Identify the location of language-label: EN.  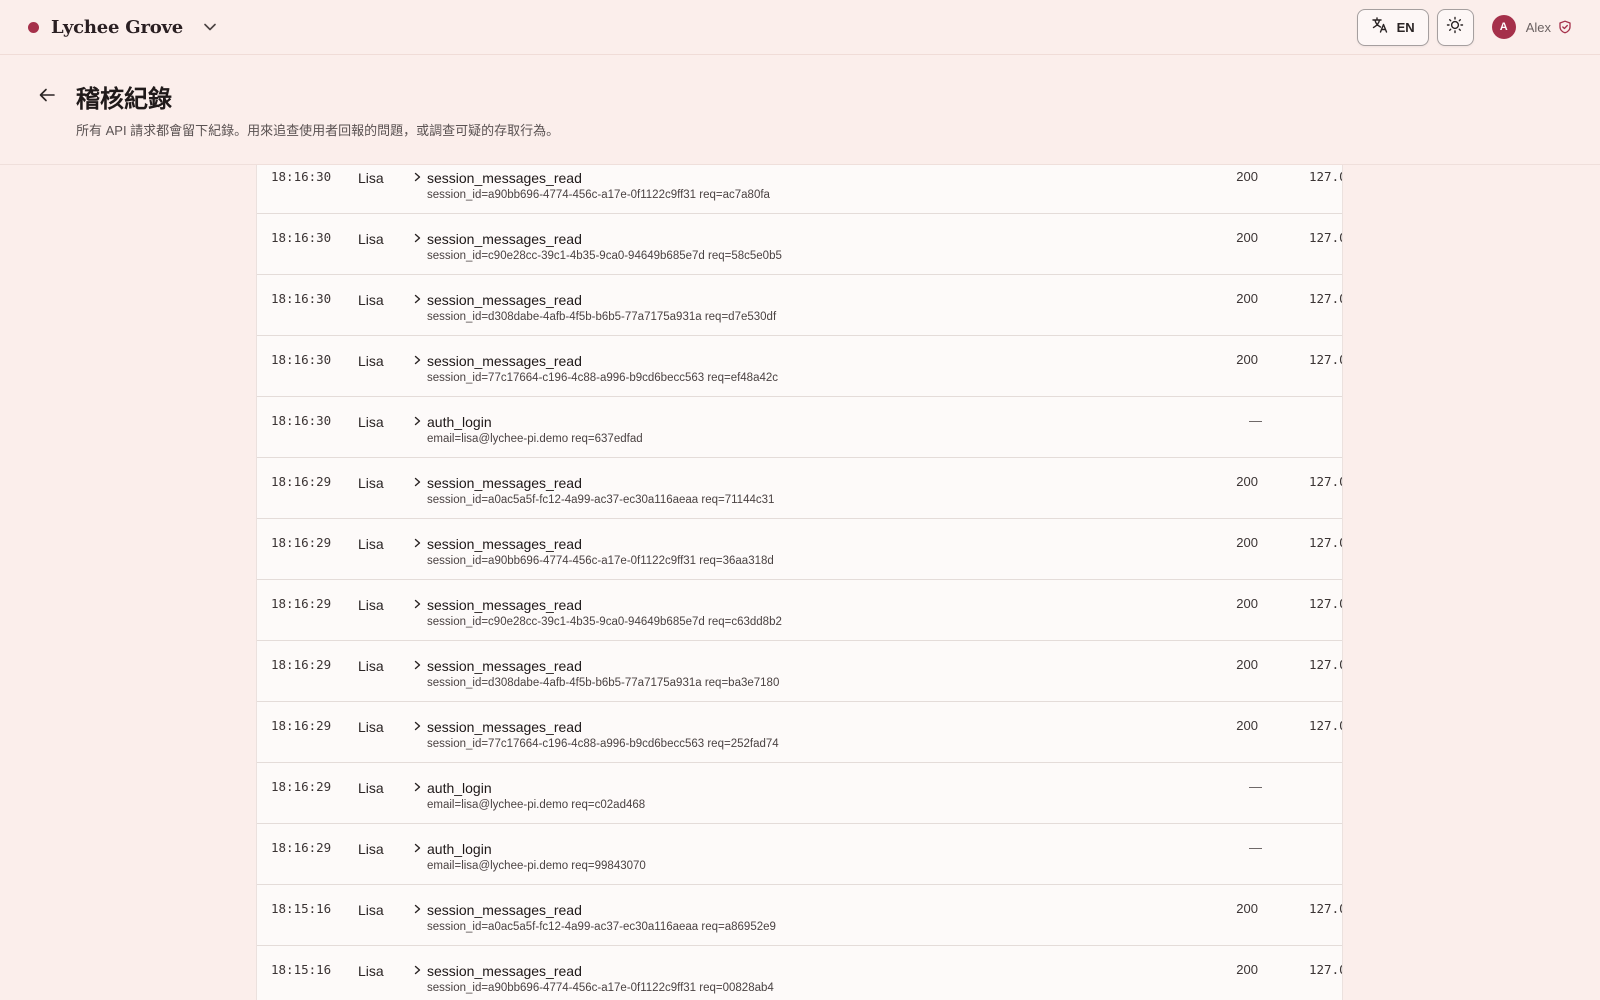
(1405, 27).